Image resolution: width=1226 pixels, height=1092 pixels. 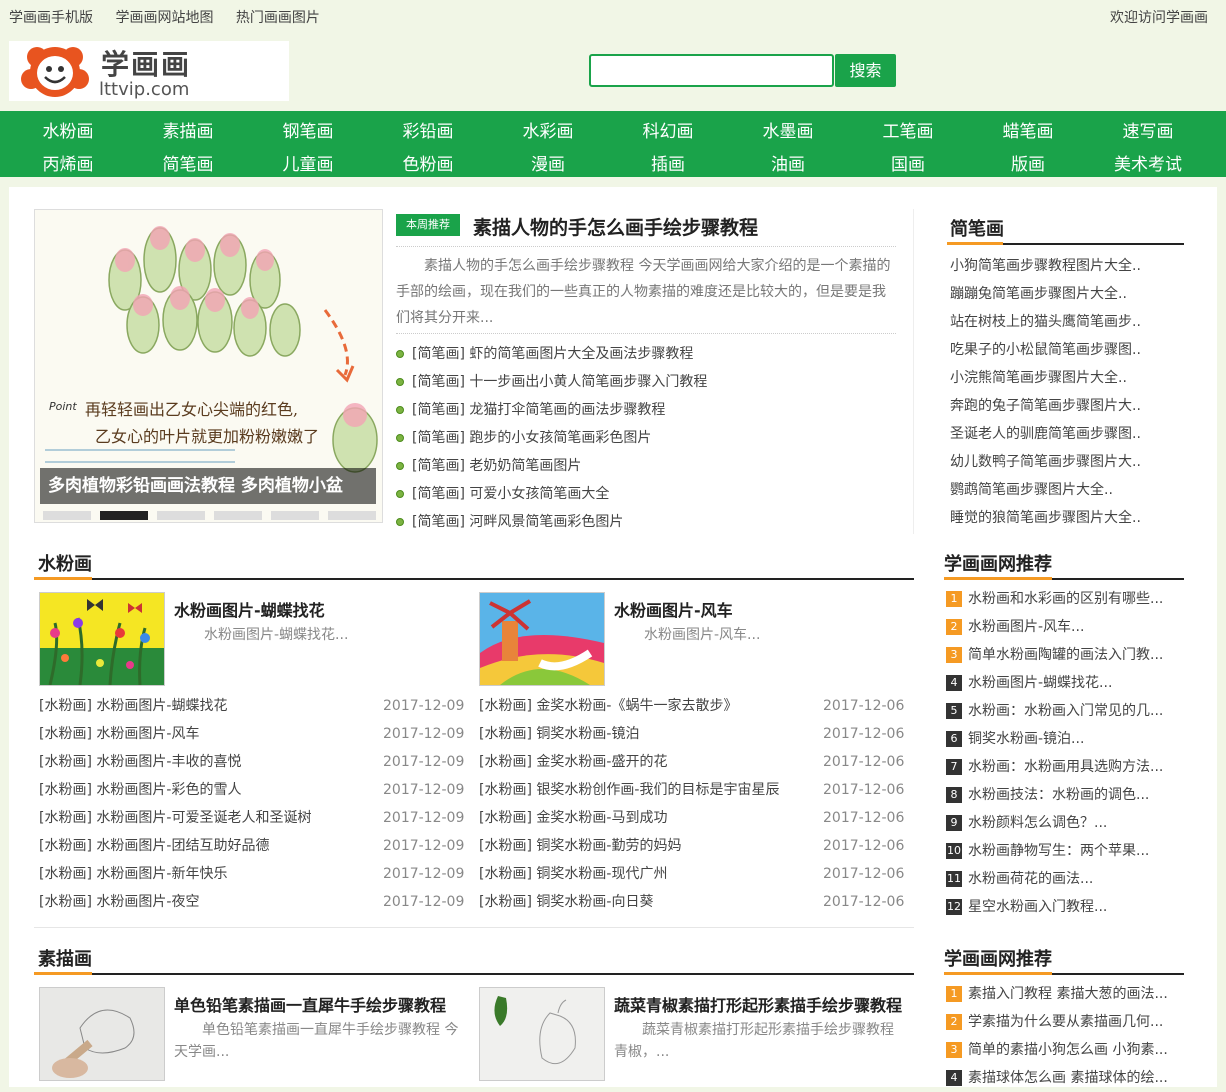 I want to click on hot-pictures-link: 热门画画图片, so click(x=278, y=18).